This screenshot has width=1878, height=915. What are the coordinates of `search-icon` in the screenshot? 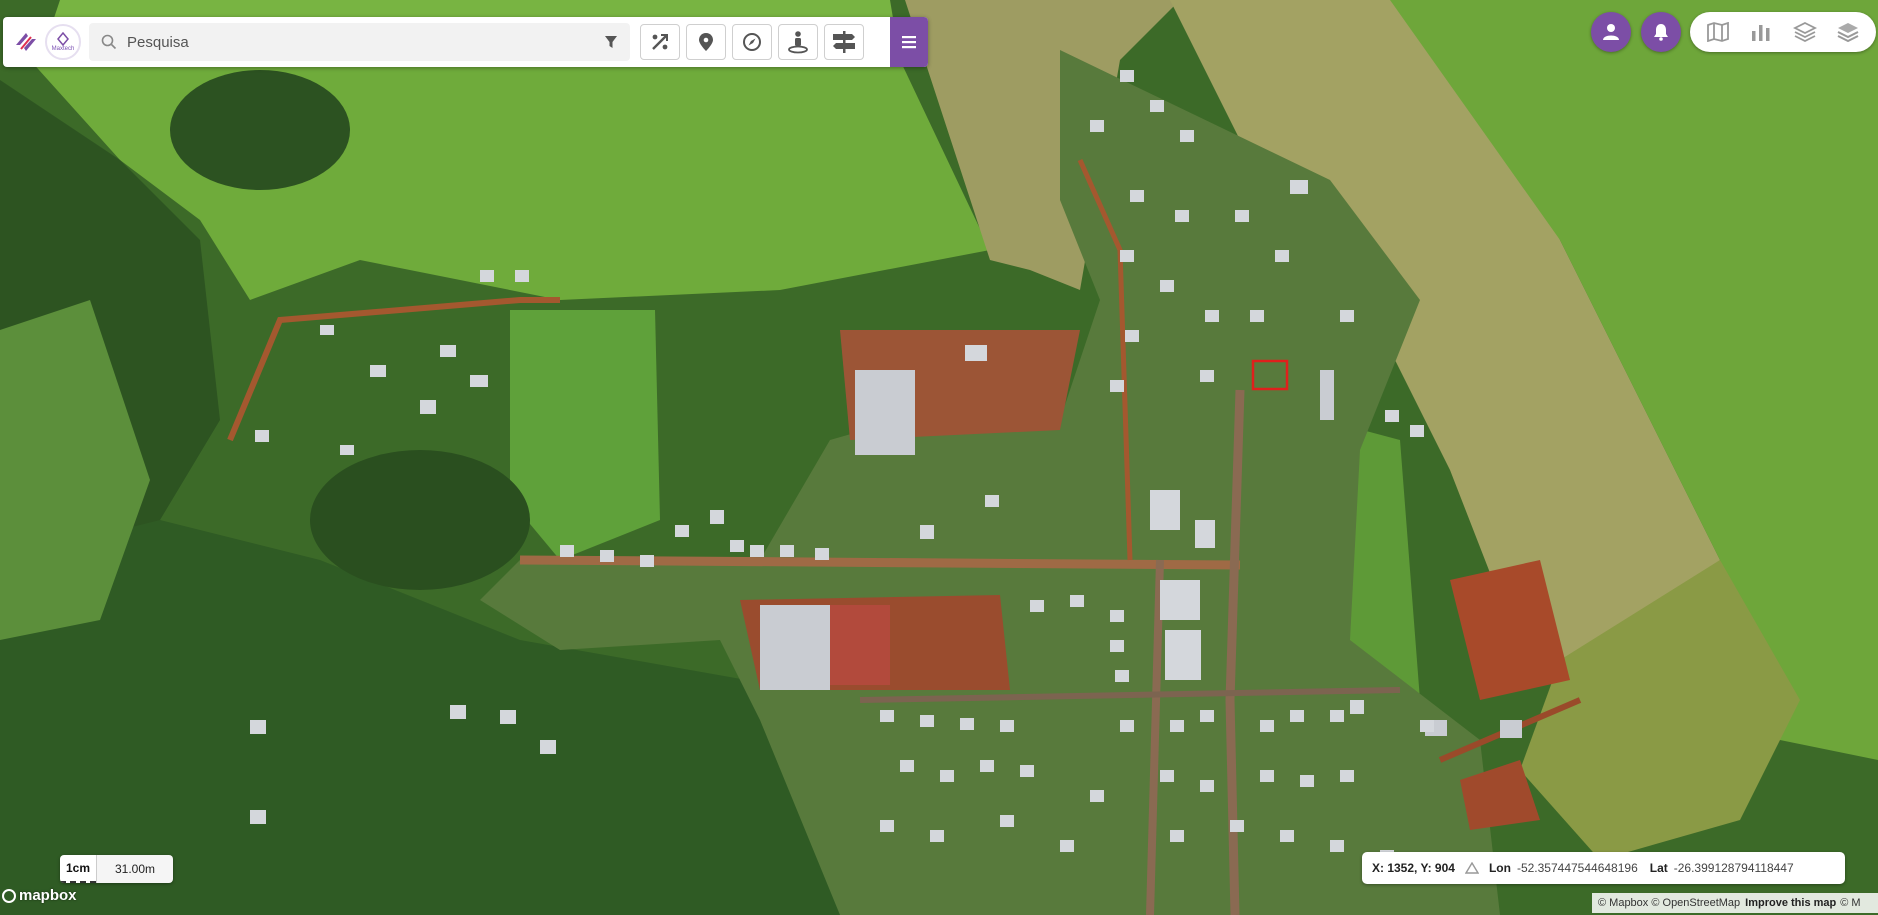 It's located at (109, 42).